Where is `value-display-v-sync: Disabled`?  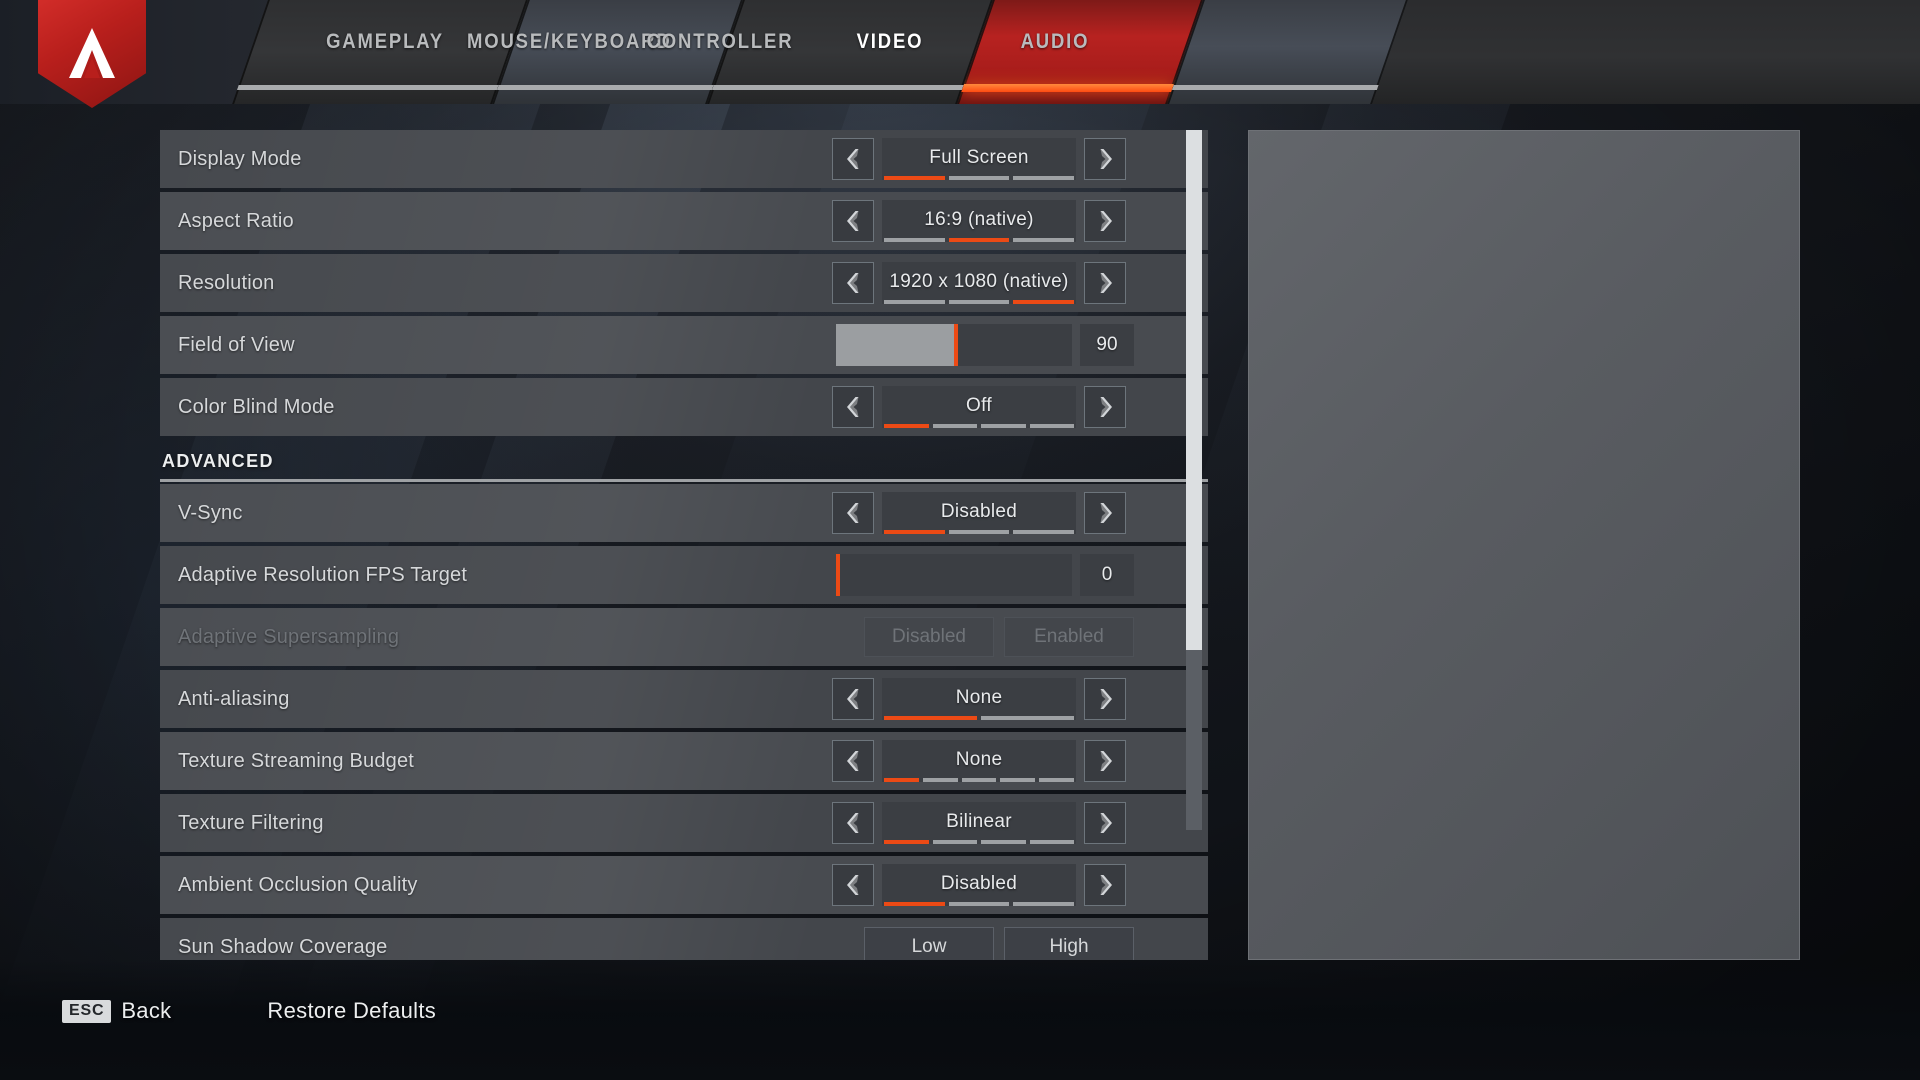 value-display-v-sync: Disabled is located at coordinates (979, 513).